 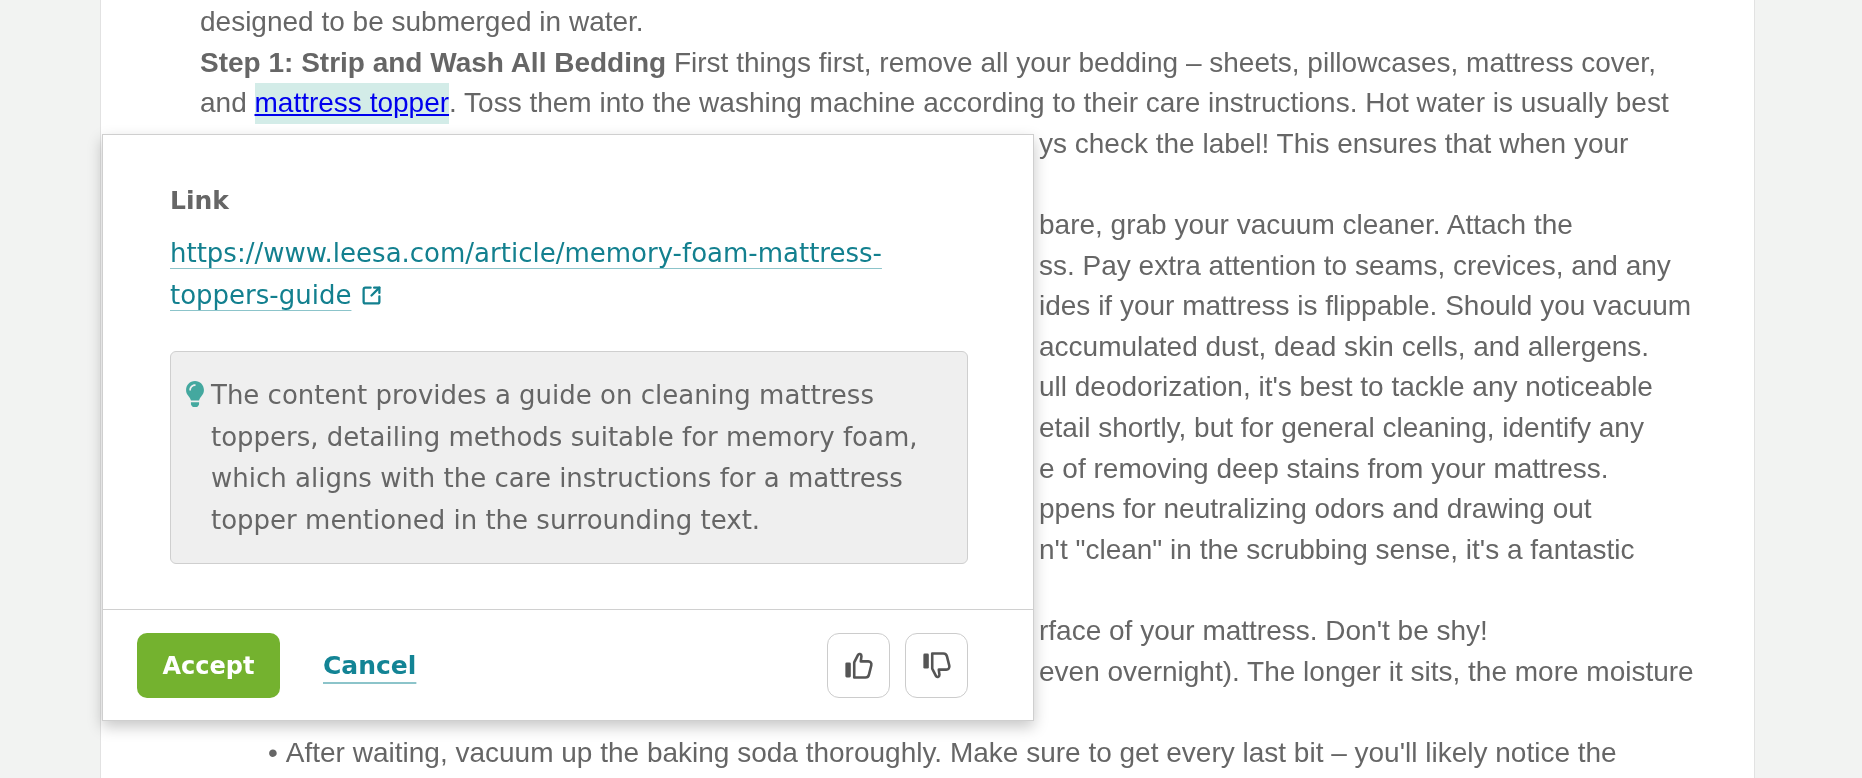 I want to click on article-text: ull deodorization, it's best to tackle any noticeable, so click(x=1346, y=387).